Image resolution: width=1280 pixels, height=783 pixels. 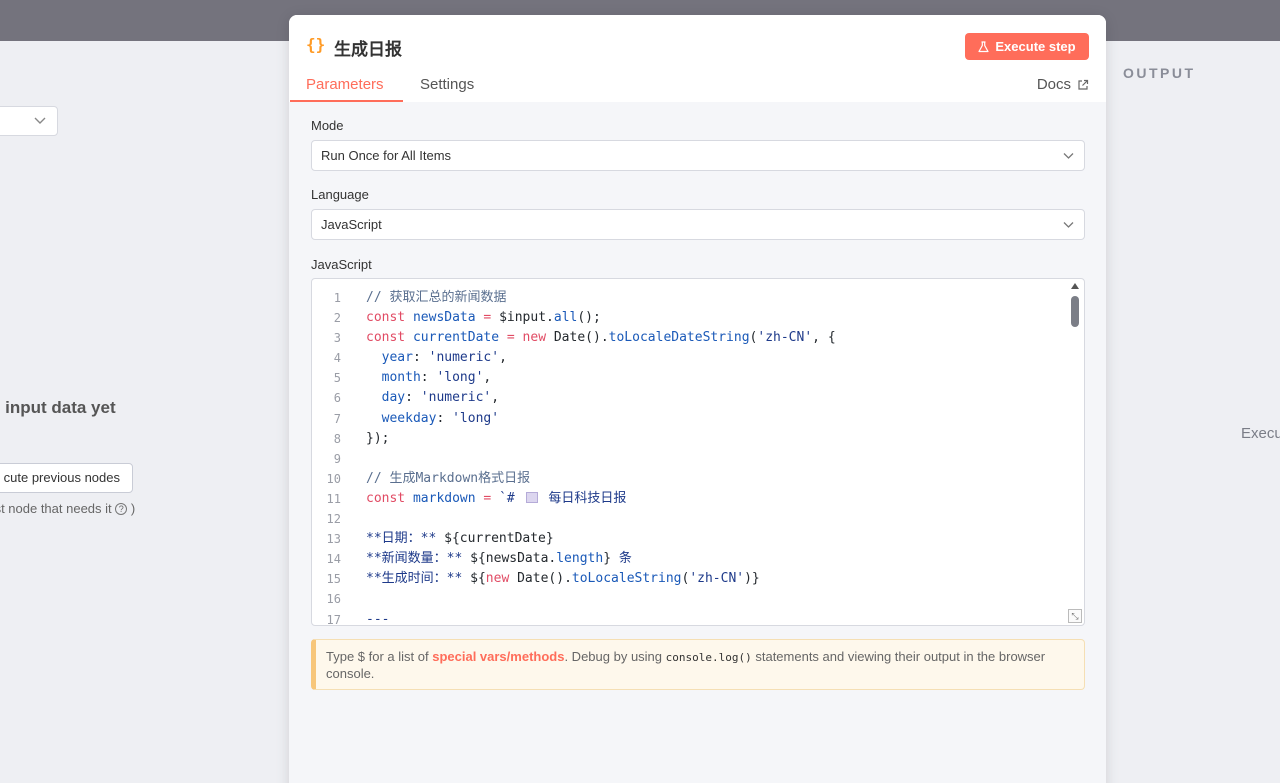 What do you see at coordinates (692, 559) in the screenshot?
I see `code-line: 14 **新闻数量：** ${newsData.length} 条` at bounding box center [692, 559].